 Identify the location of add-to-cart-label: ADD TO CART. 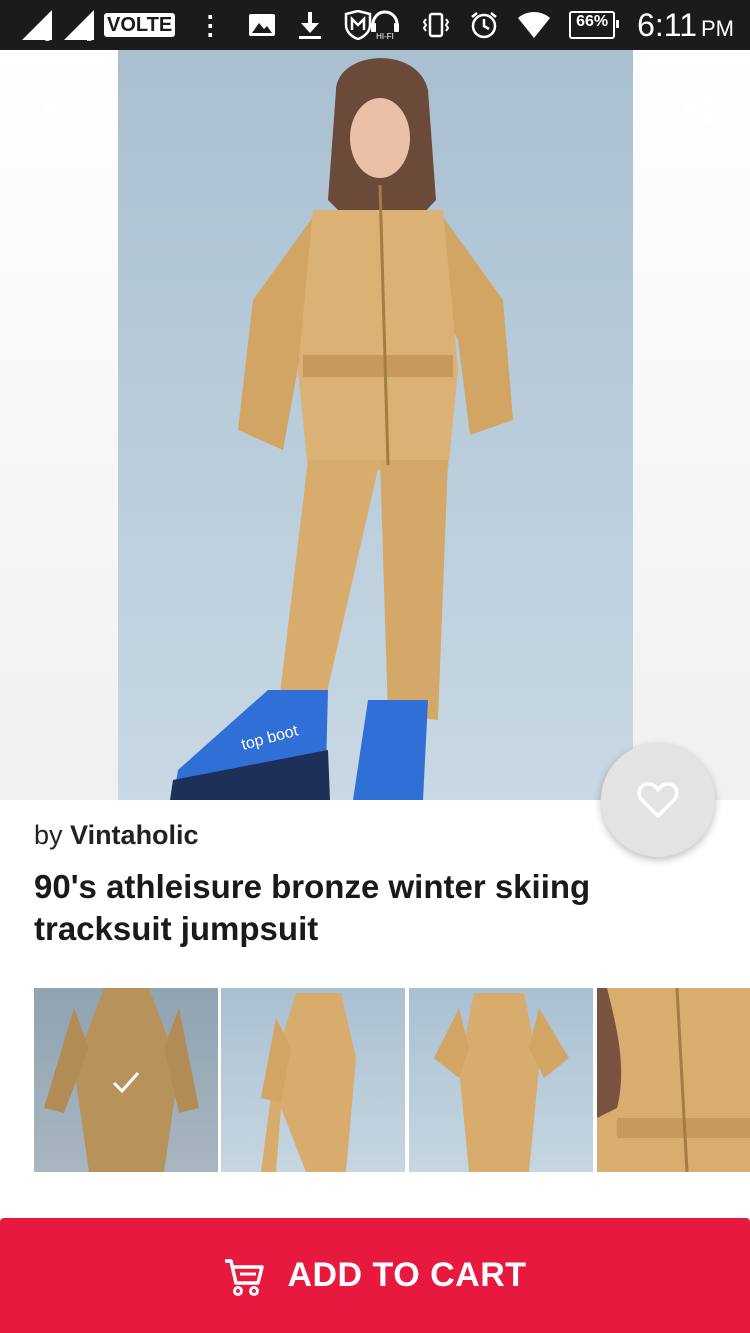
(407, 1275).